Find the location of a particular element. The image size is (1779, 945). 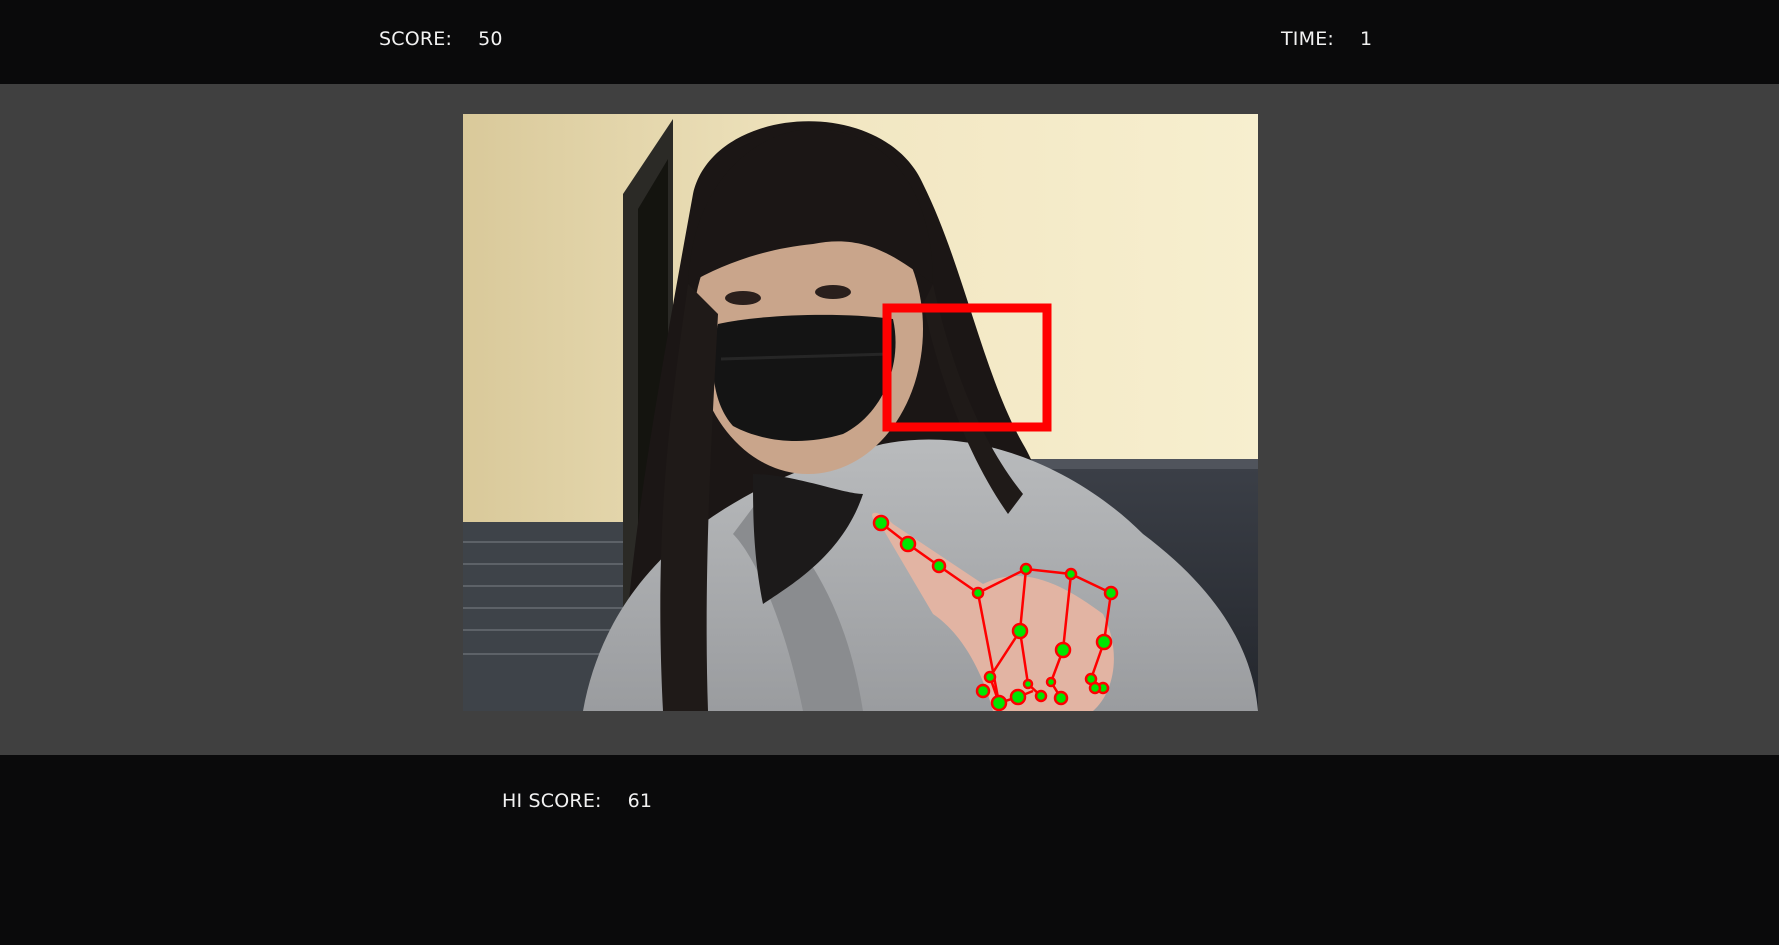

hiscore-display: HI SCORE: 61 is located at coordinates (577, 801).